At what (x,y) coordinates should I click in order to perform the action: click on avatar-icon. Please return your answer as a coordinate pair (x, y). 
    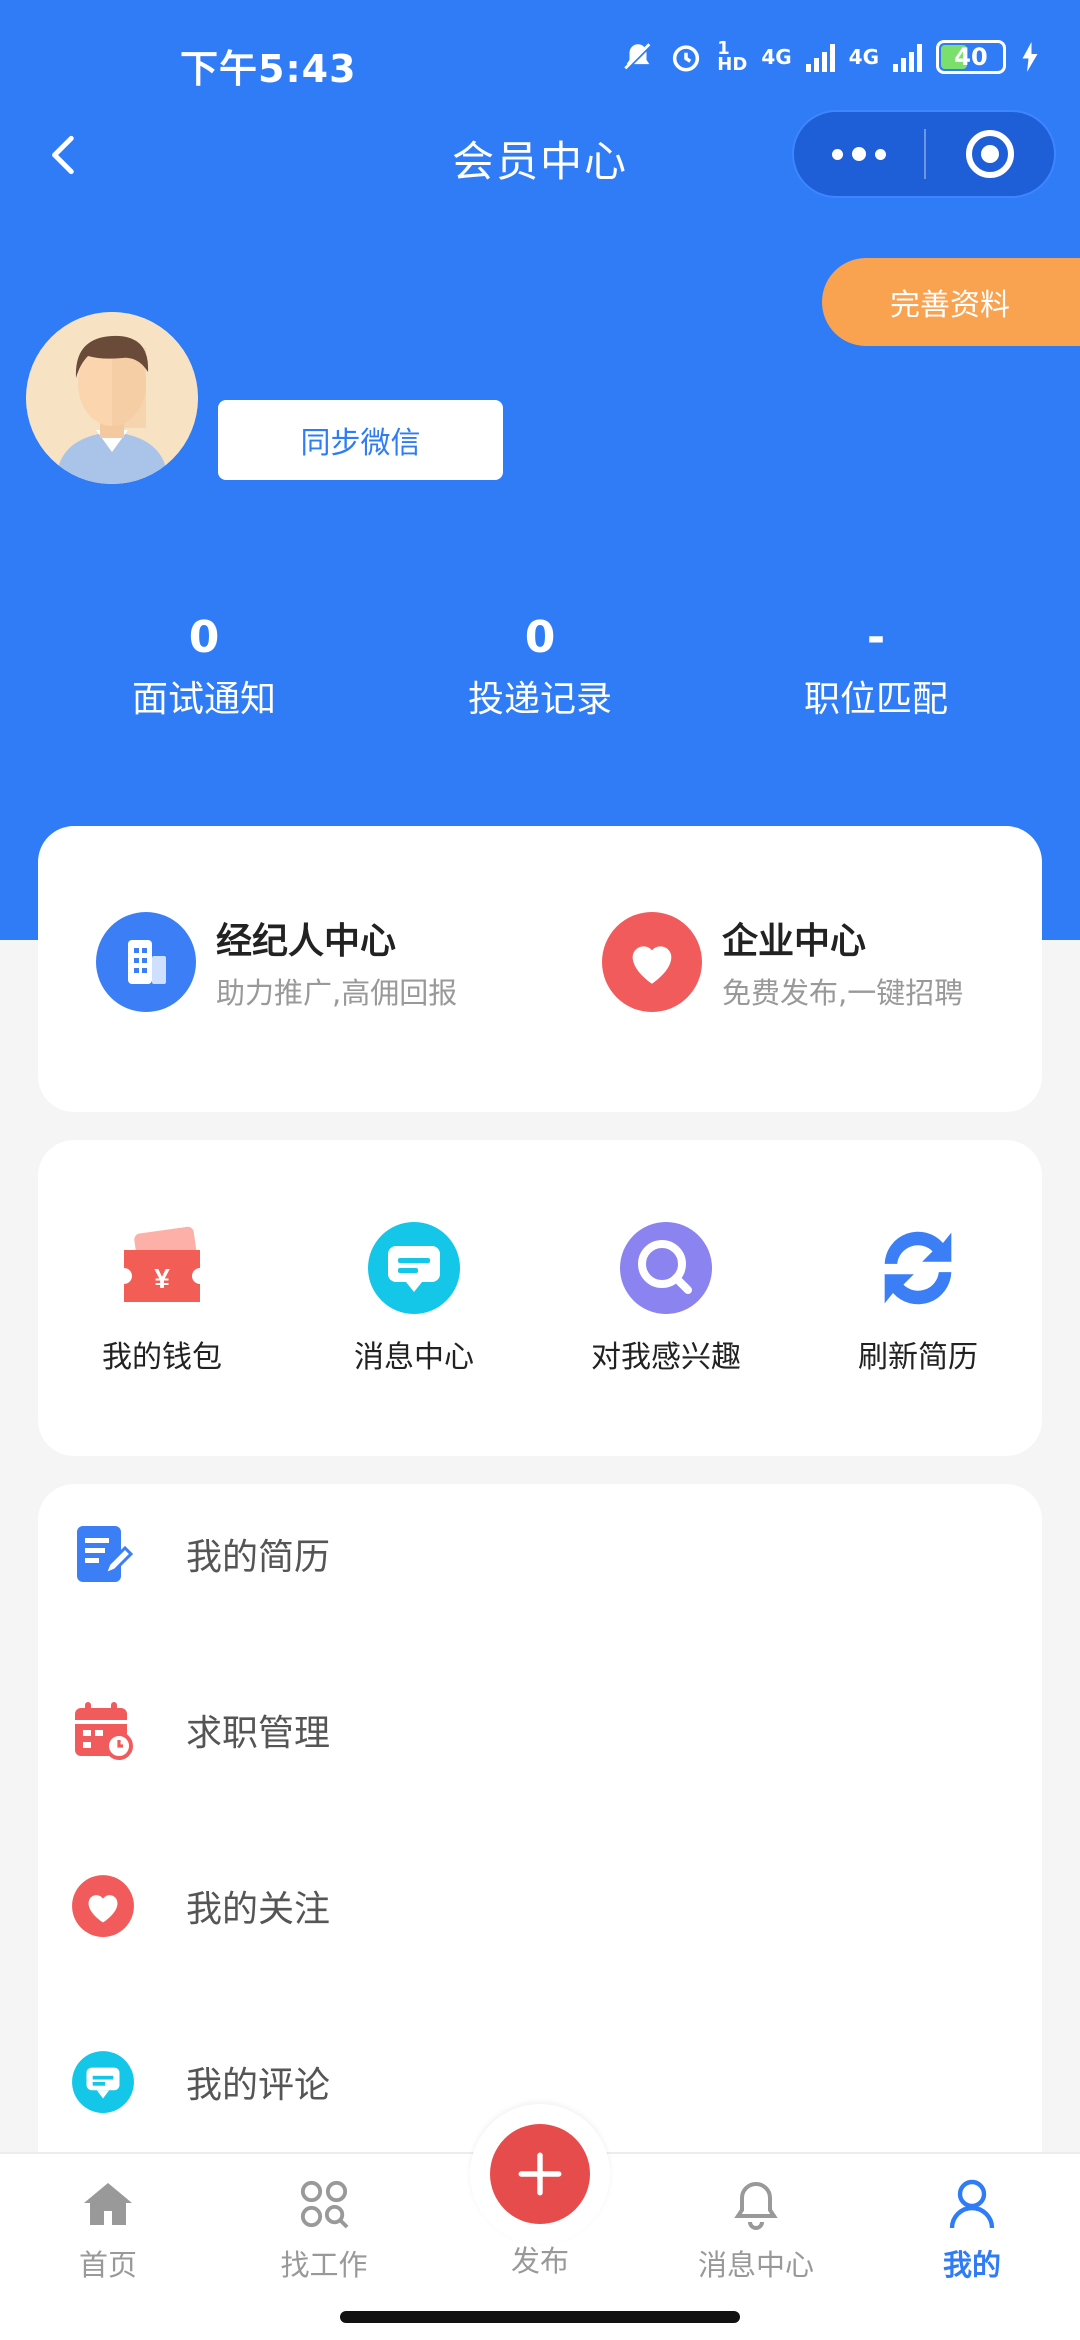
    Looking at the image, I should click on (112, 398).